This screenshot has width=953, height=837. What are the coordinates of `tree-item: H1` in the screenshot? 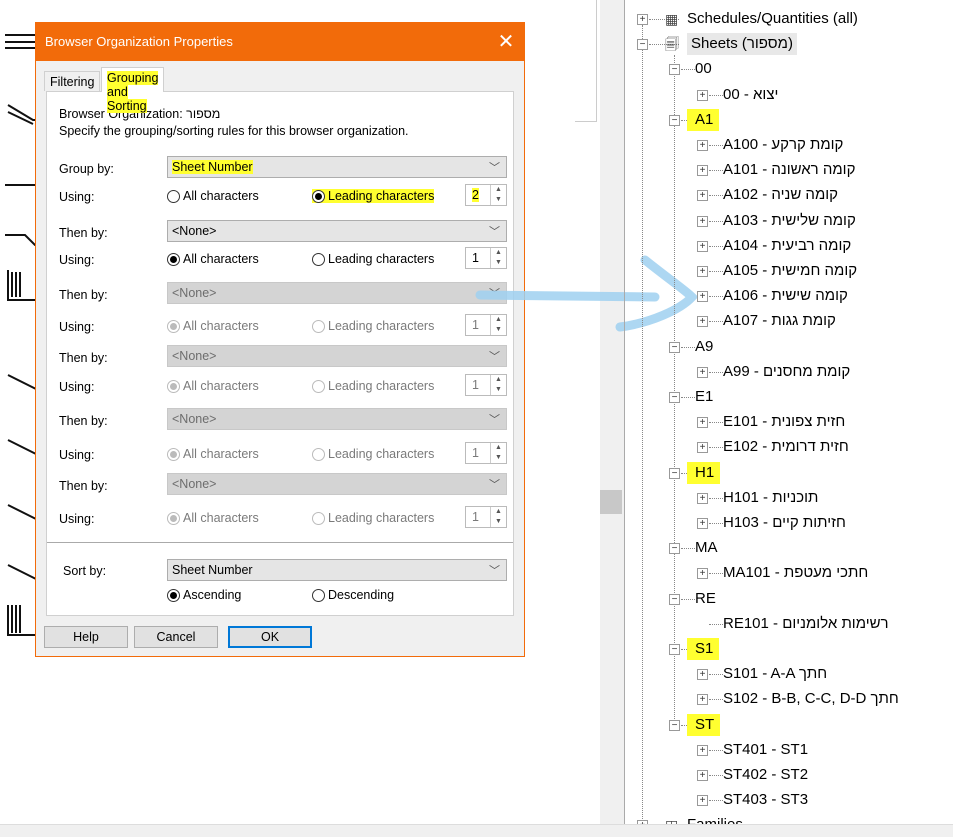 It's located at (704, 472).